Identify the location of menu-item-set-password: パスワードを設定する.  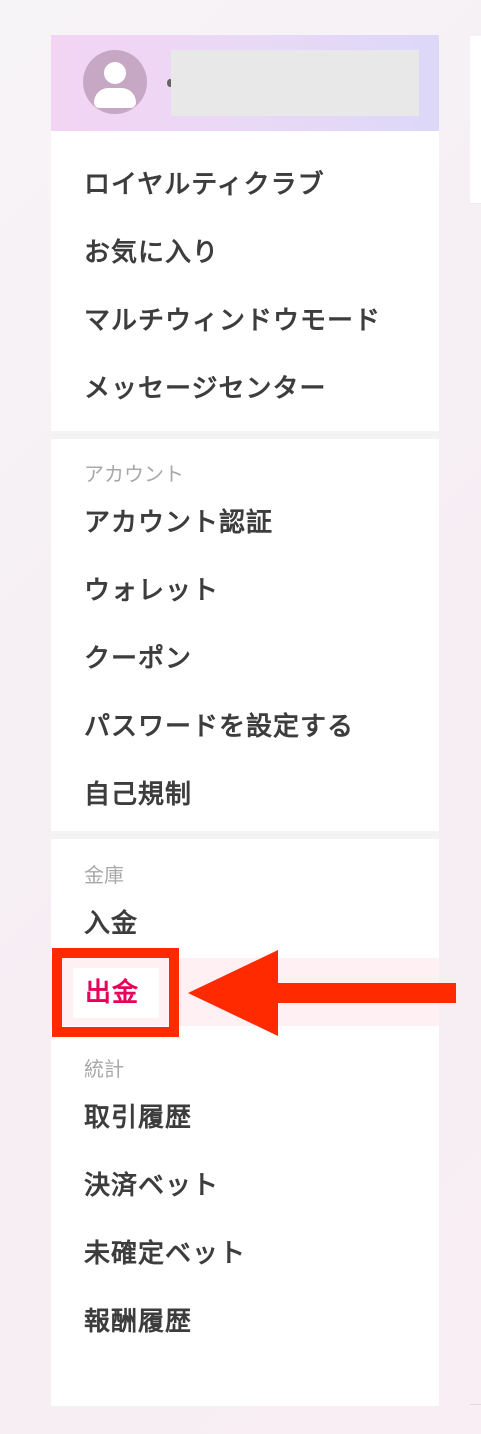
(245, 727).